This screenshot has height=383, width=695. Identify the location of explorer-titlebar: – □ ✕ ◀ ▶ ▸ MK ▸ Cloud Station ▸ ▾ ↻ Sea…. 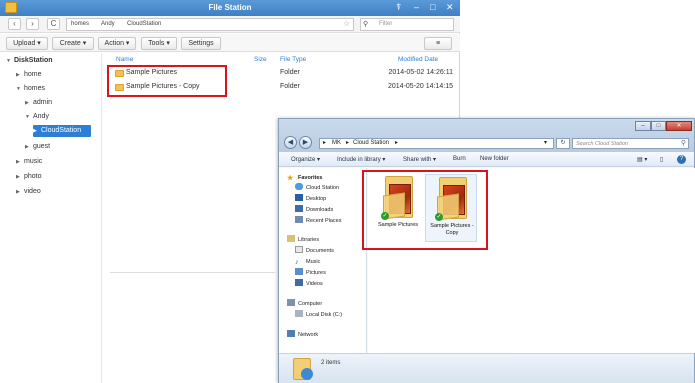
(486, 135).